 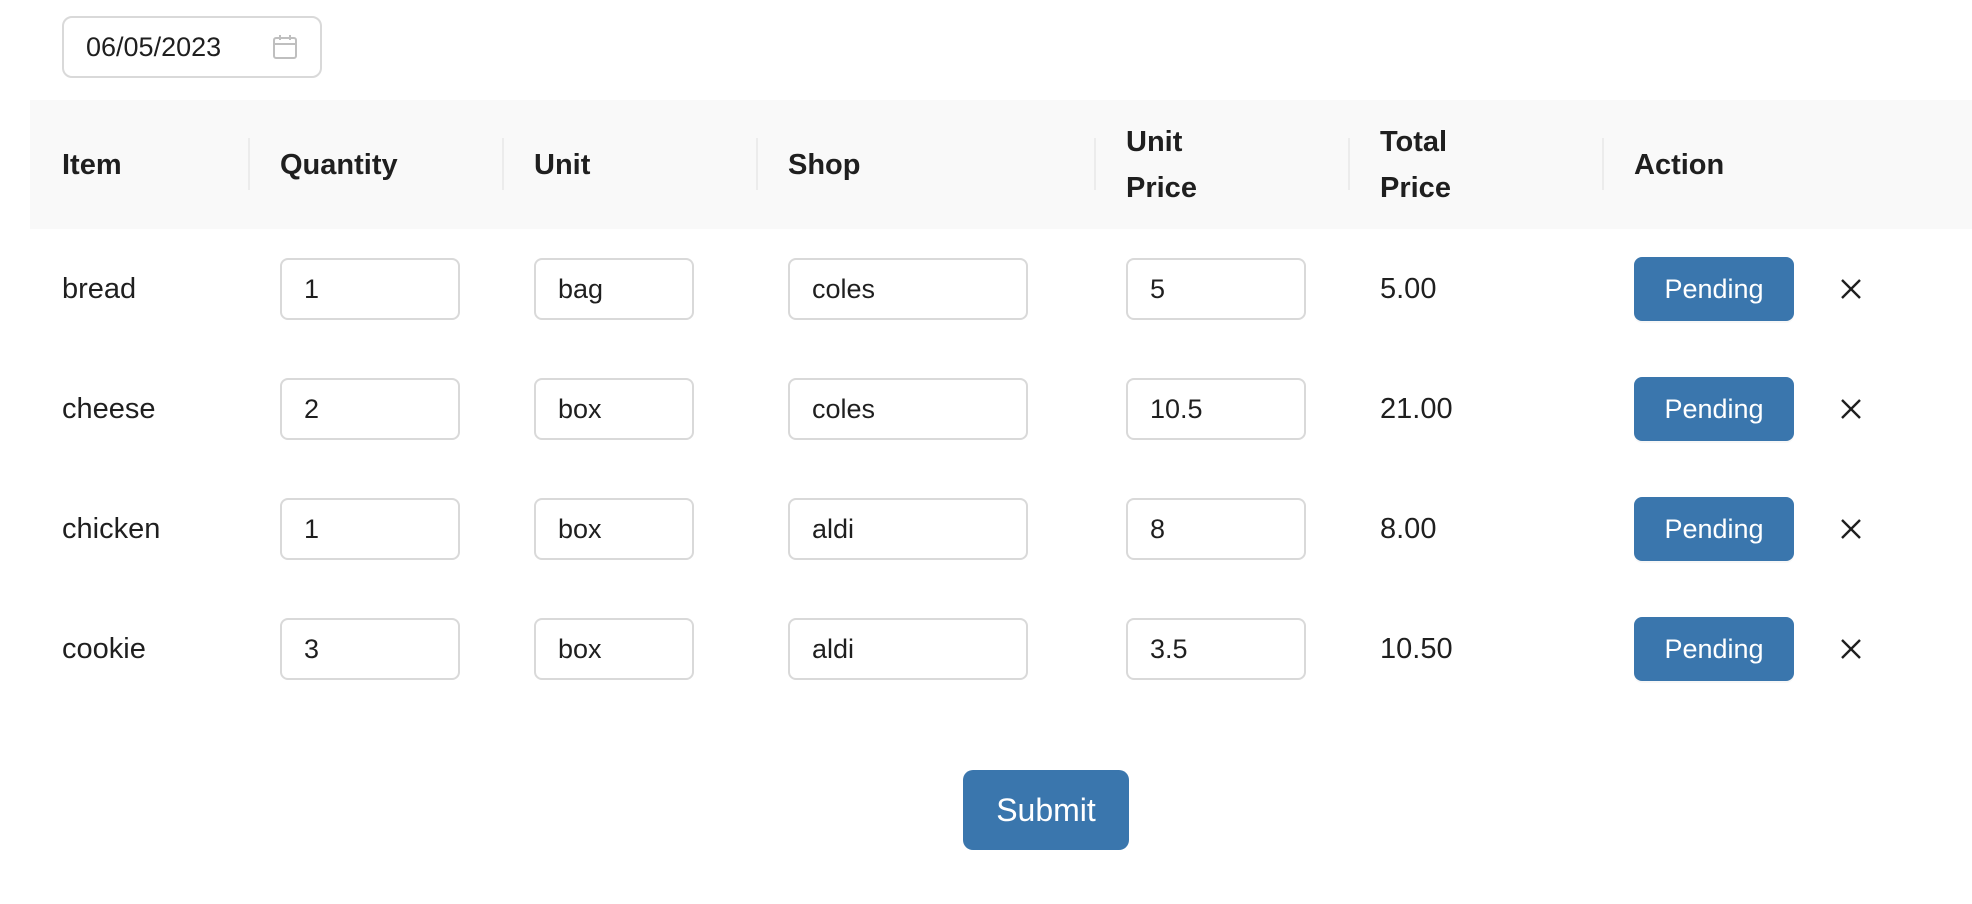 I want to click on column-header-unit: Unit, so click(x=629, y=164).